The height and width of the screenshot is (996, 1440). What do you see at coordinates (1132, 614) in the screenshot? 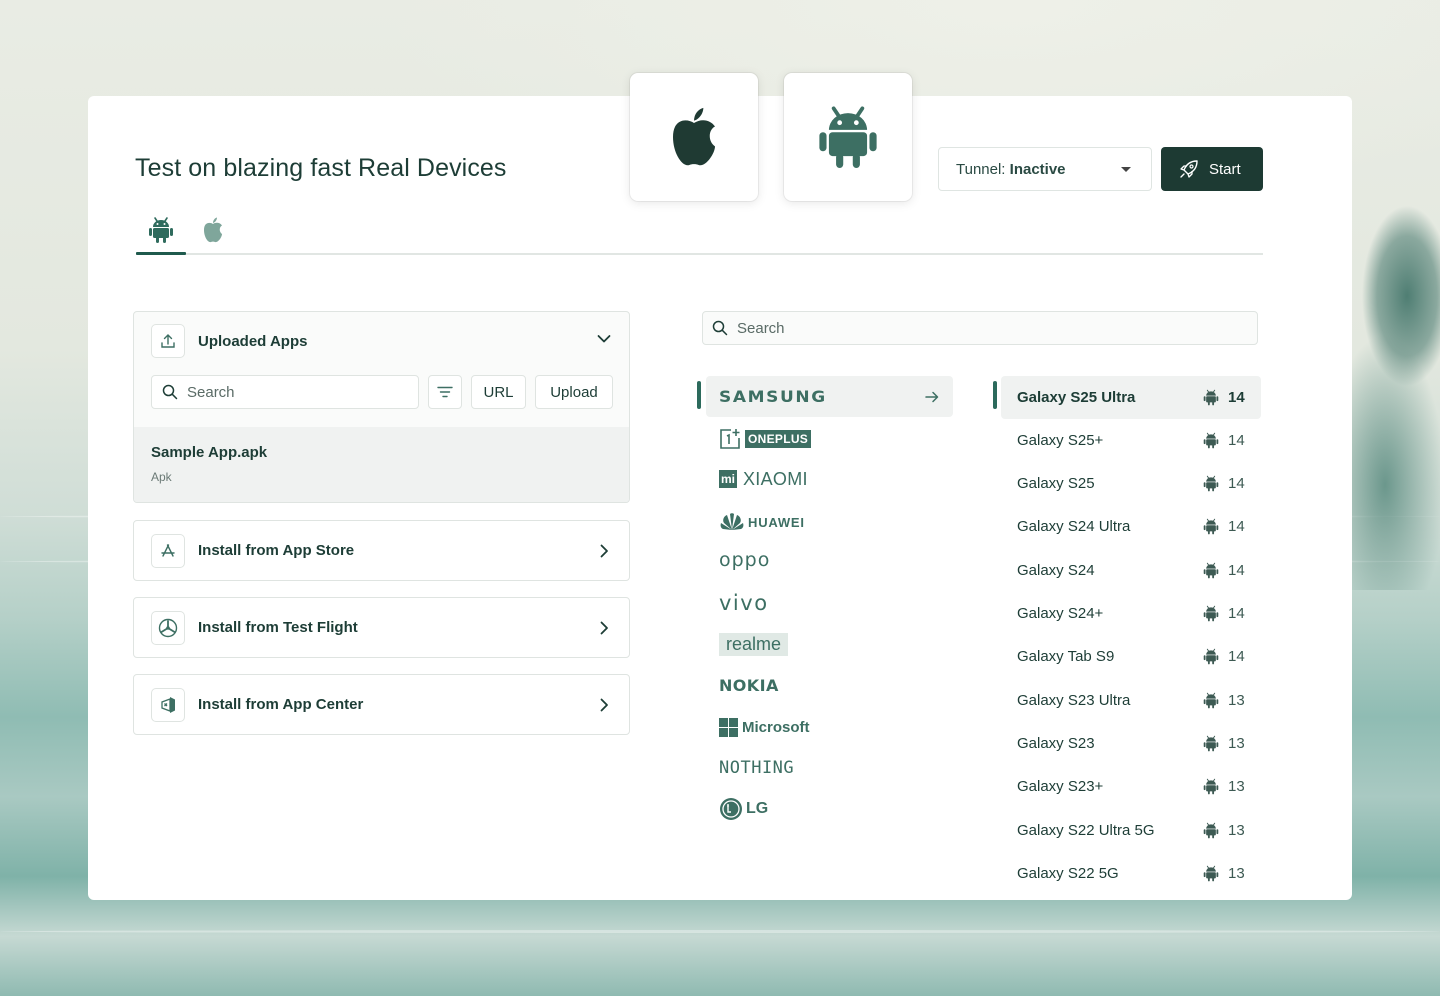
I see `device-item: Galaxy S24+ 14` at bounding box center [1132, 614].